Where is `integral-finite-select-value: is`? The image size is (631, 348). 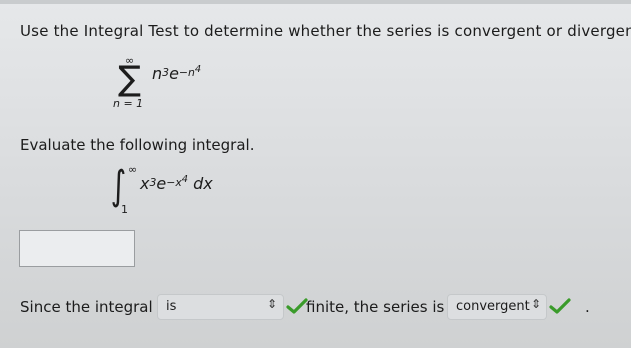 integral-finite-select-value: is is located at coordinates (171, 306).